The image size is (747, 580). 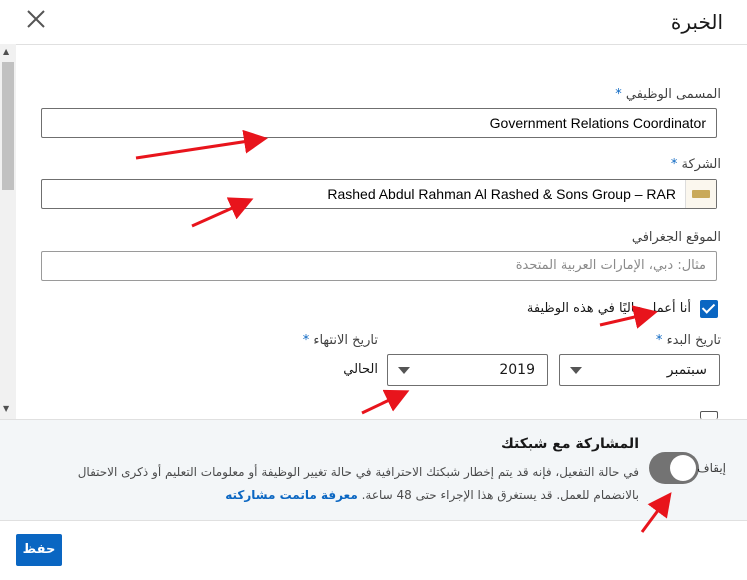 What do you see at coordinates (467, 370) in the screenshot?
I see `start-year-select: 2019` at bounding box center [467, 370].